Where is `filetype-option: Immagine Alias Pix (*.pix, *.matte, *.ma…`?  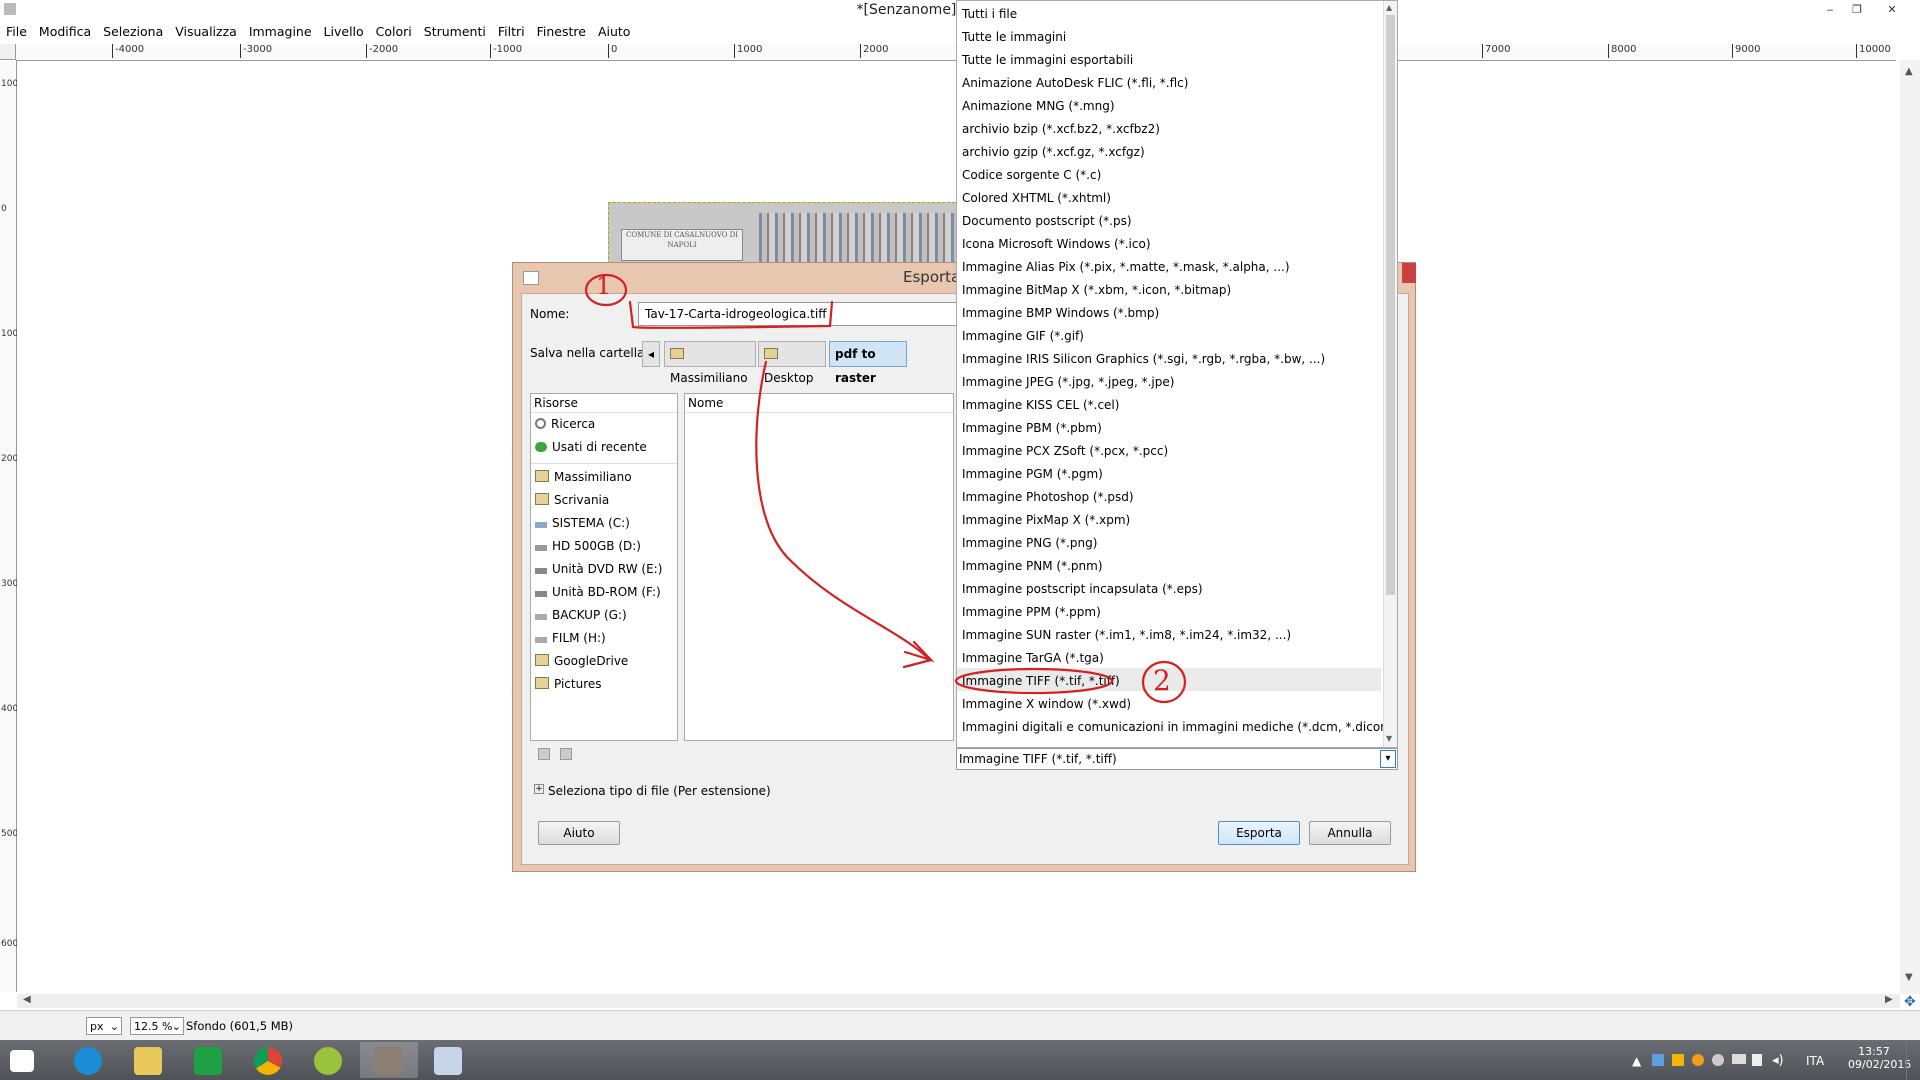
filetype-option: Immagine Alias Pix (*.pix, *.matte, *.ma… is located at coordinates (1126, 267).